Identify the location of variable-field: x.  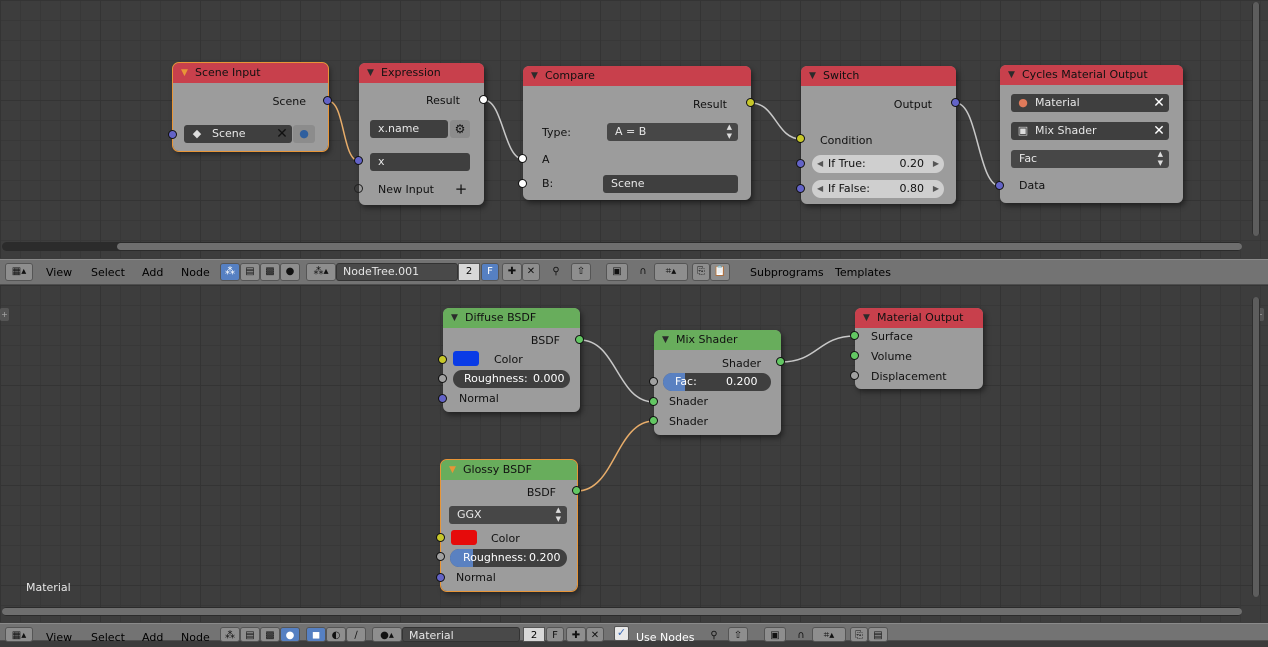
(420, 162).